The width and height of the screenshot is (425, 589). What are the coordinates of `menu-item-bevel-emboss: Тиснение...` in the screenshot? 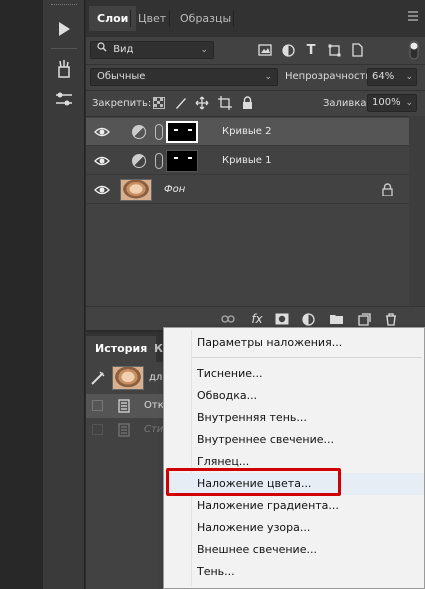 It's located at (294, 374).